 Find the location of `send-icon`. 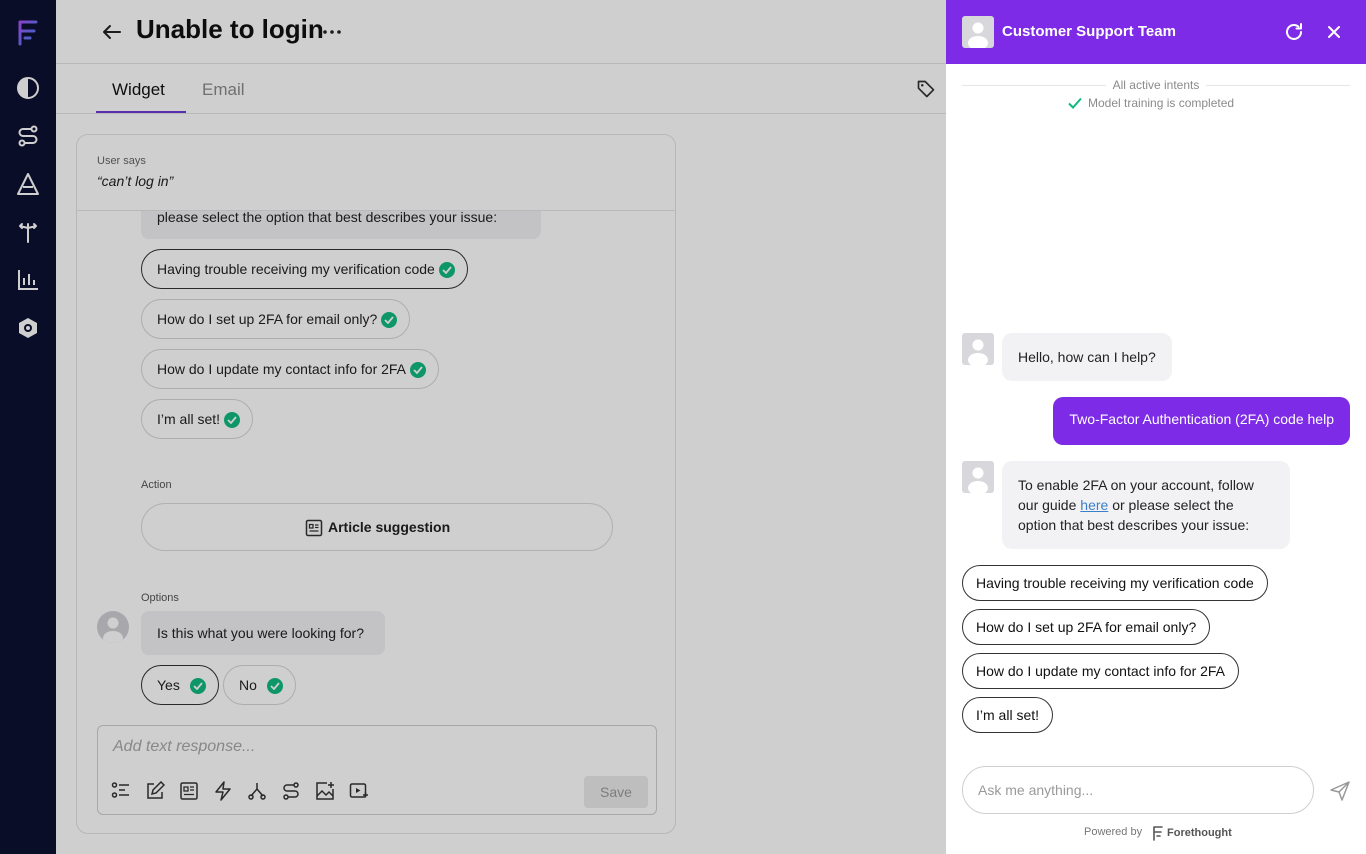

send-icon is located at coordinates (1340, 791).